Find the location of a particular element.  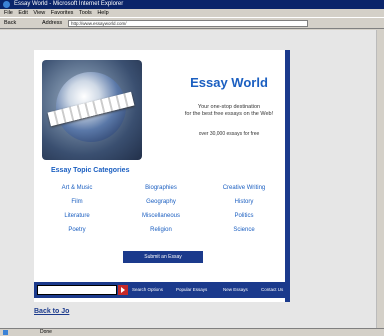

category-link: Film is located at coordinates (77, 202).